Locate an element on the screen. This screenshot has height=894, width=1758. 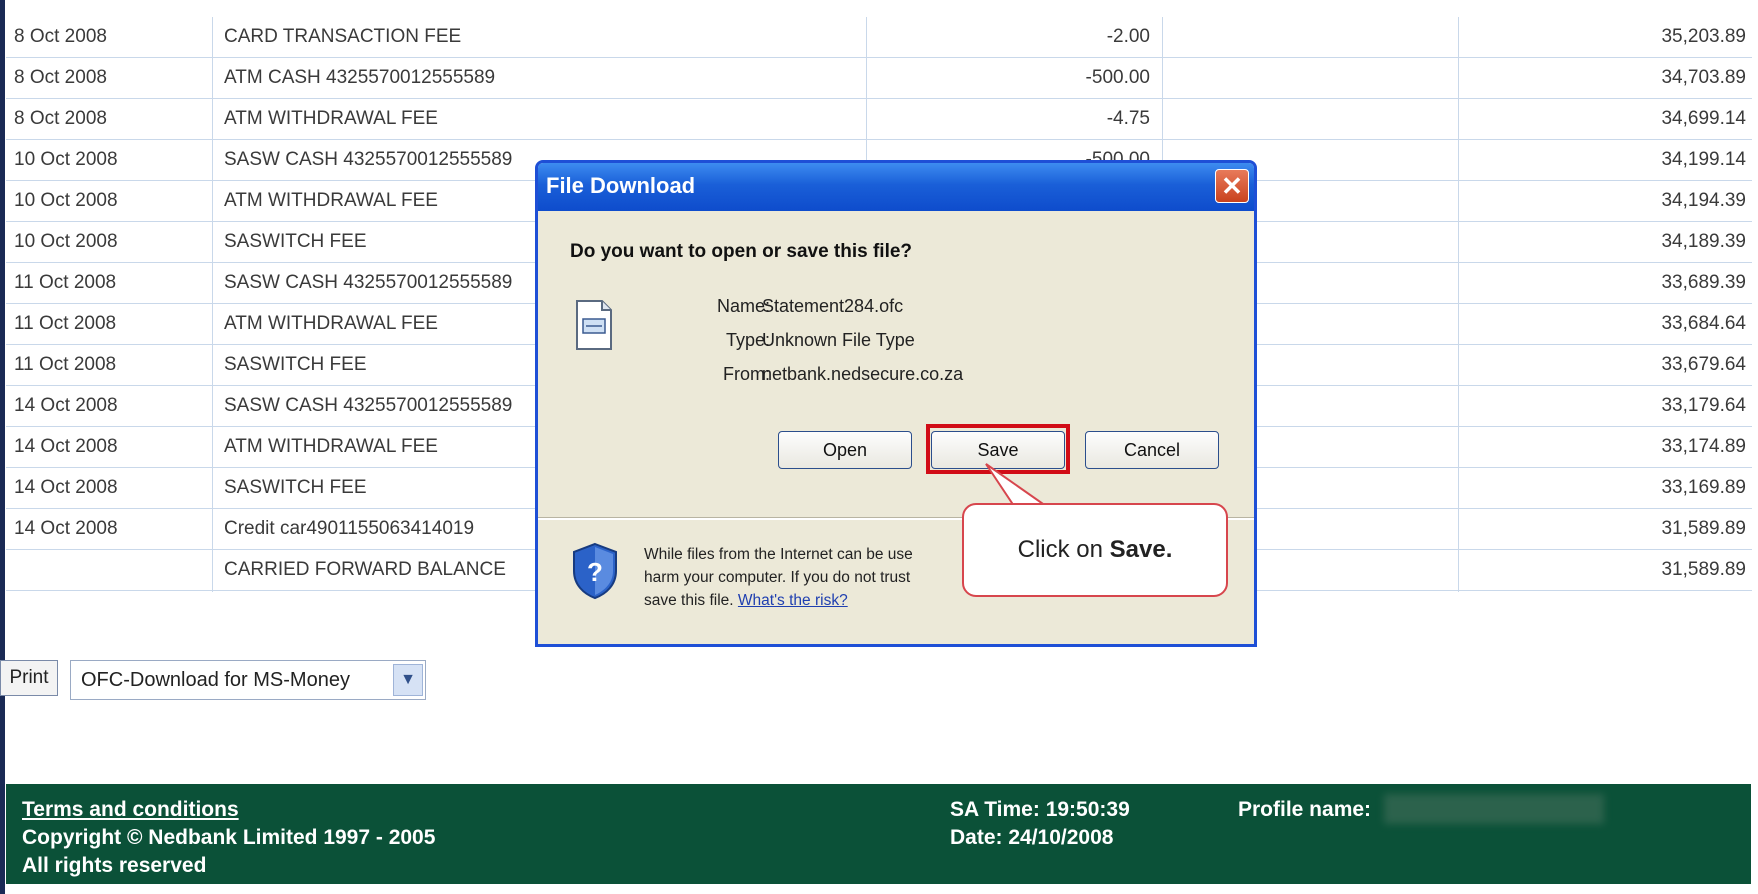
cell-balance: 34,189.39 is located at coordinates (1703, 241).